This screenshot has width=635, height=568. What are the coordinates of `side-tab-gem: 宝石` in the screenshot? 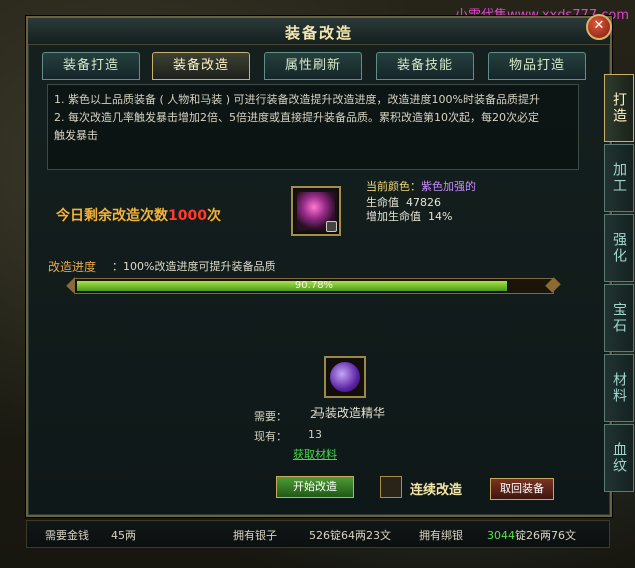 It's located at (619, 318).